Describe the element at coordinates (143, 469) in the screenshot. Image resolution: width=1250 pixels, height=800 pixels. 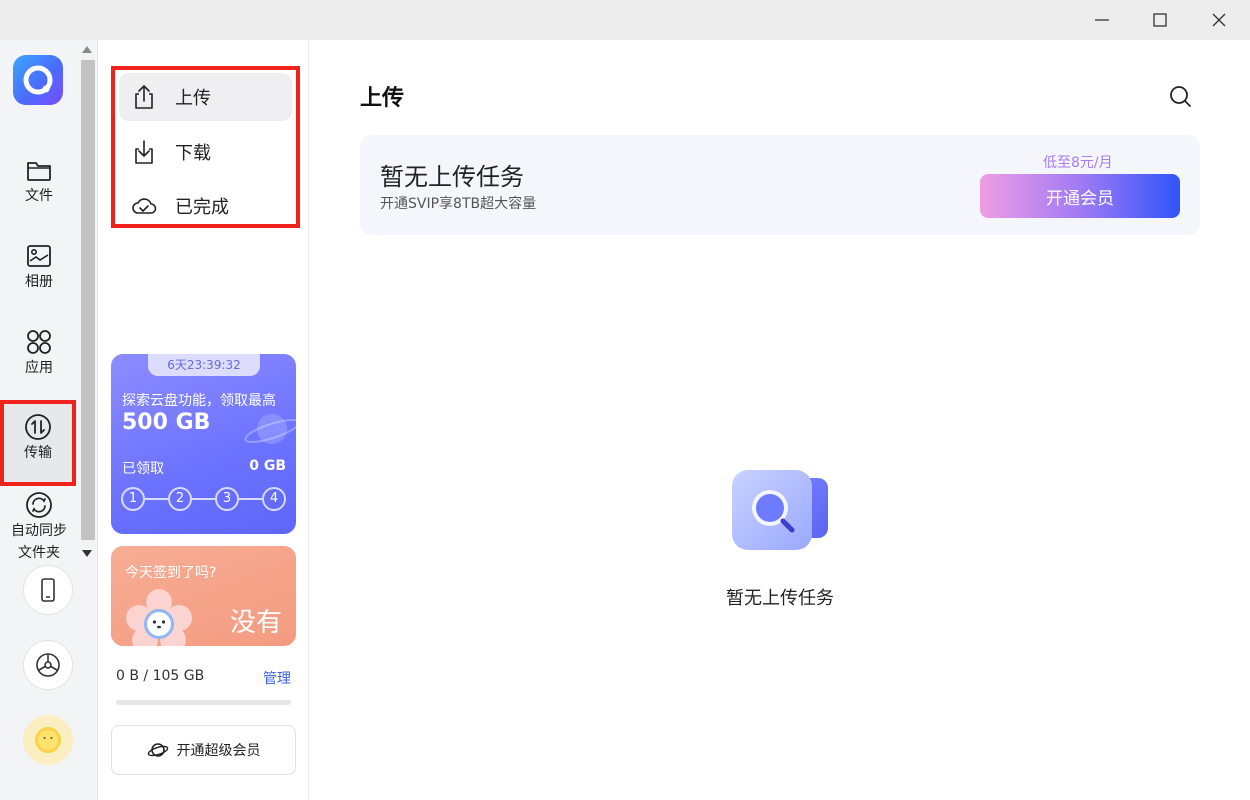
I see `promo-claimed-label: 已领取` at that location.